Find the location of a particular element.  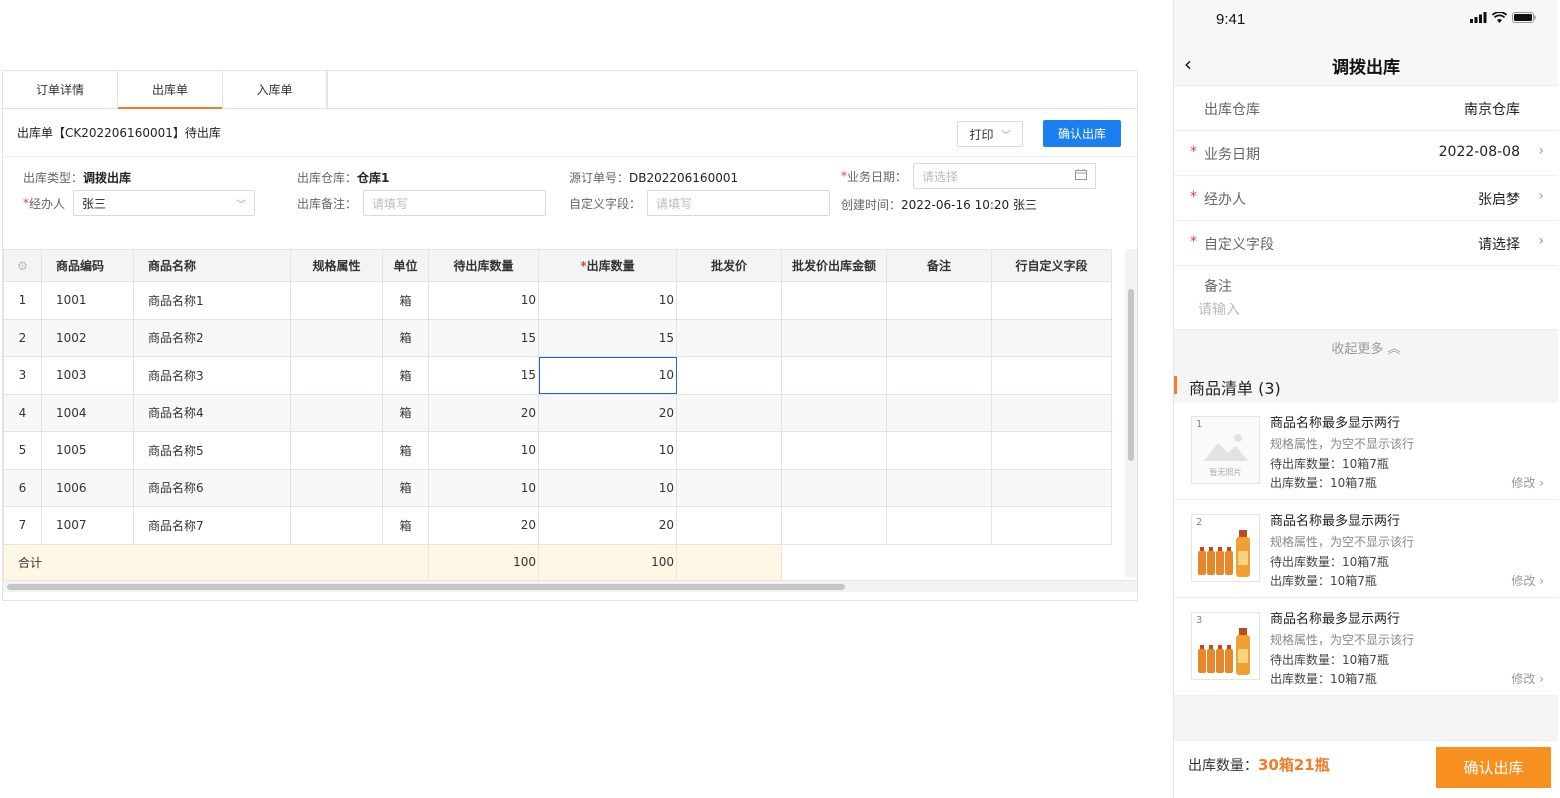

table-row: 1 1001 商品名称1 箱 10 10 is located at coordinates (557, 300).